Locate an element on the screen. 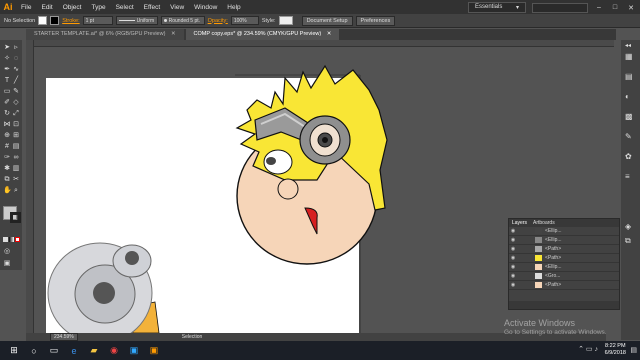 Image resolution: width=640 pixels, height=360 pixels. document-setup-button: Document Setup is located at coordinates (327, 20).